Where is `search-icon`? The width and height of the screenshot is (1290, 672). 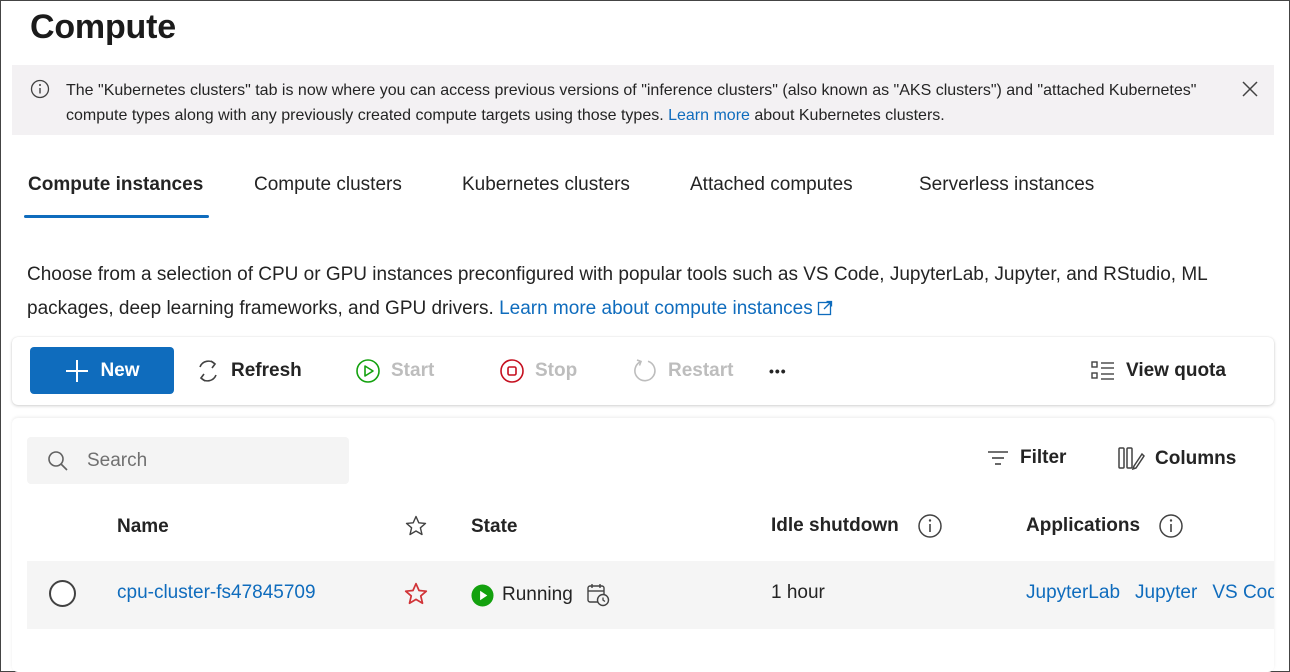
search-icon is located at coordinates (58, 461).